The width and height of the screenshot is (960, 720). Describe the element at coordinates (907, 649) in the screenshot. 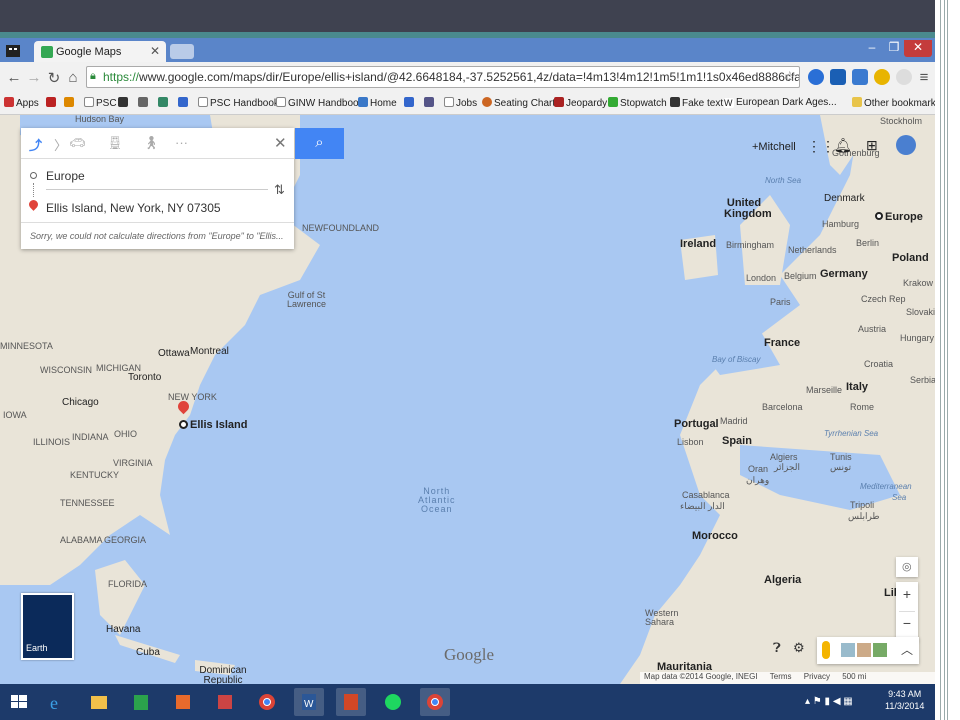

I see `expand-chevron-icon: ︿` at that location.